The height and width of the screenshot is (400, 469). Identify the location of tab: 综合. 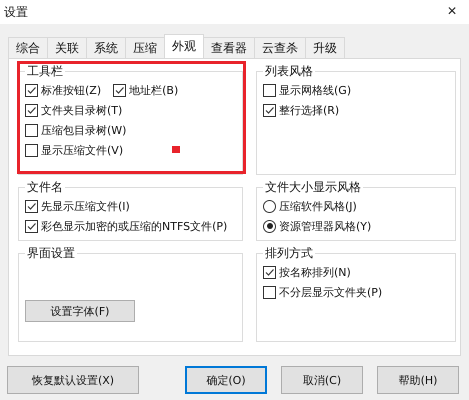
(28, 47).